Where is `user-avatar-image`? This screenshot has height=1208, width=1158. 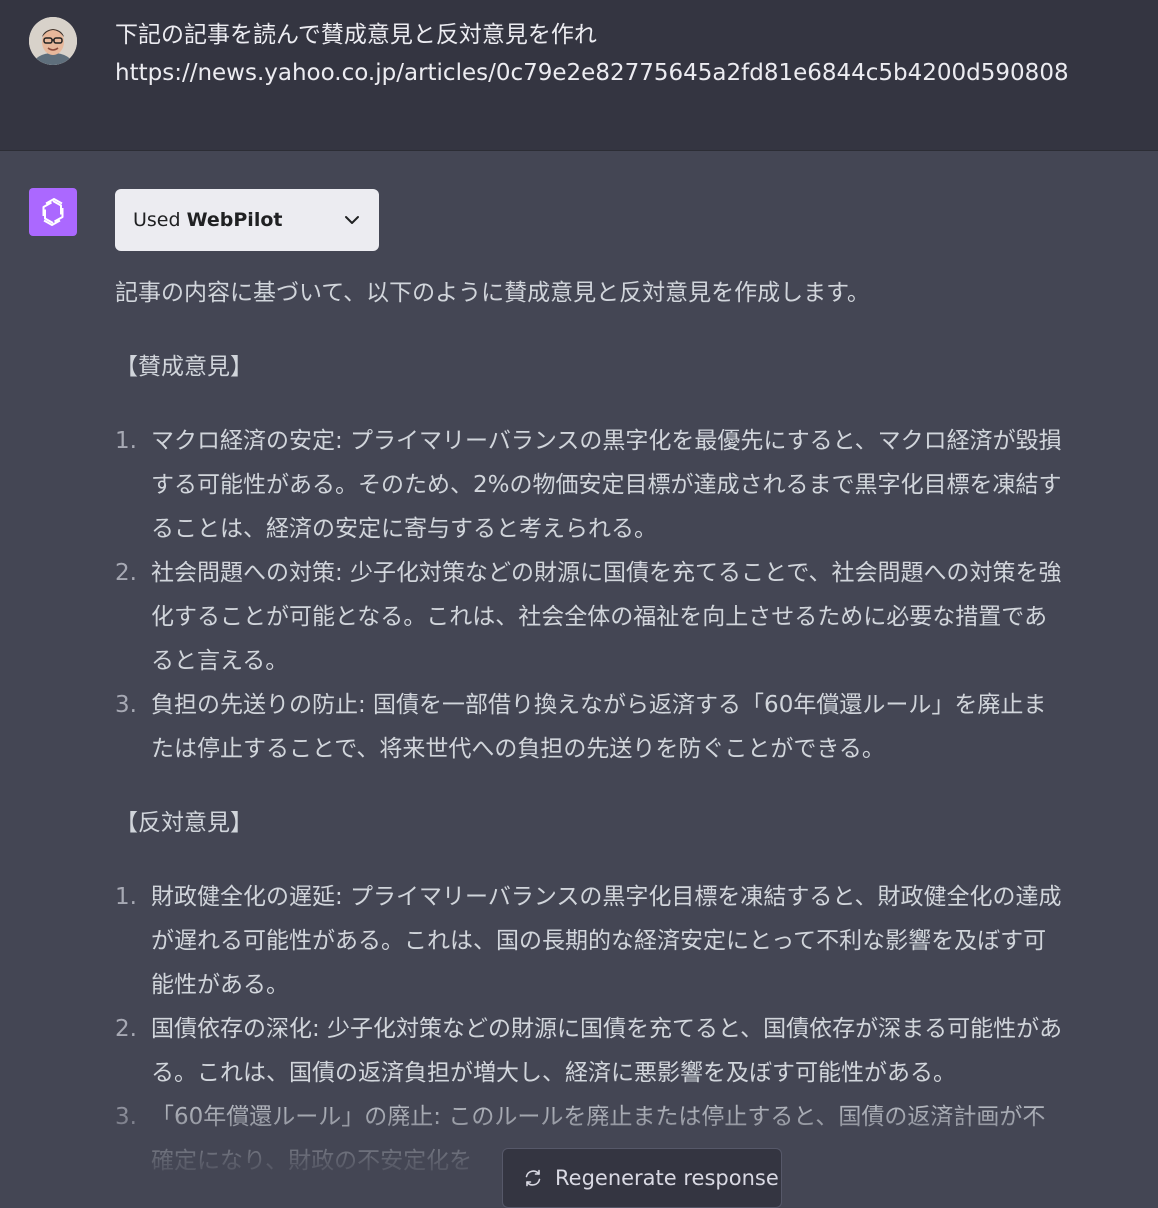
user-avatar-image is located at coordinates (53, 41).